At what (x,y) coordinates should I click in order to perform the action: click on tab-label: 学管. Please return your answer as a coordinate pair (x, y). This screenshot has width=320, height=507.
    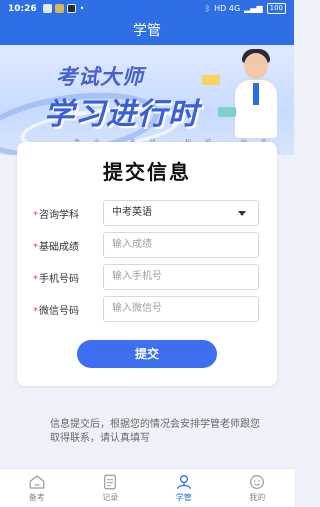
    Looking at the image, I should click on (183, 497).